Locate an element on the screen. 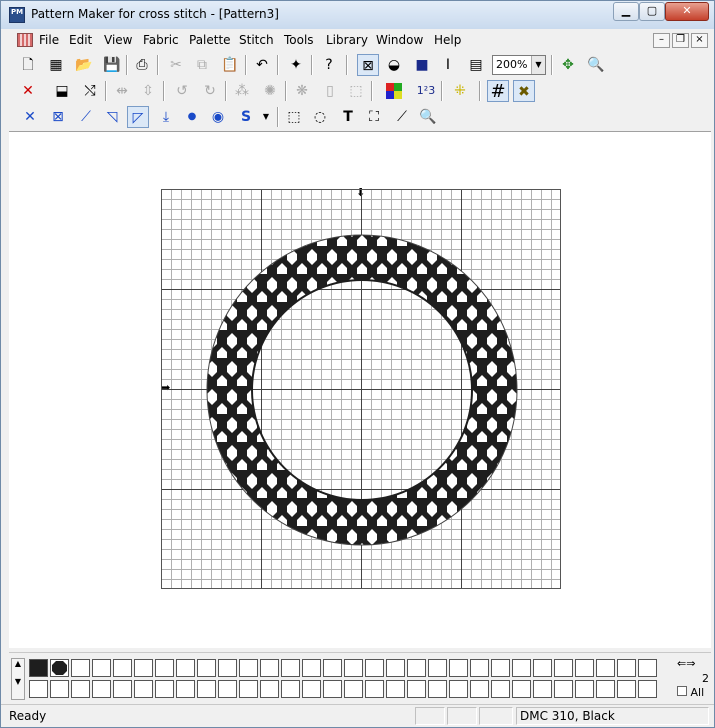 This screenshot has width=715, height=728. rotate-left-icon: ↺ is located at coordinates (182, 91).